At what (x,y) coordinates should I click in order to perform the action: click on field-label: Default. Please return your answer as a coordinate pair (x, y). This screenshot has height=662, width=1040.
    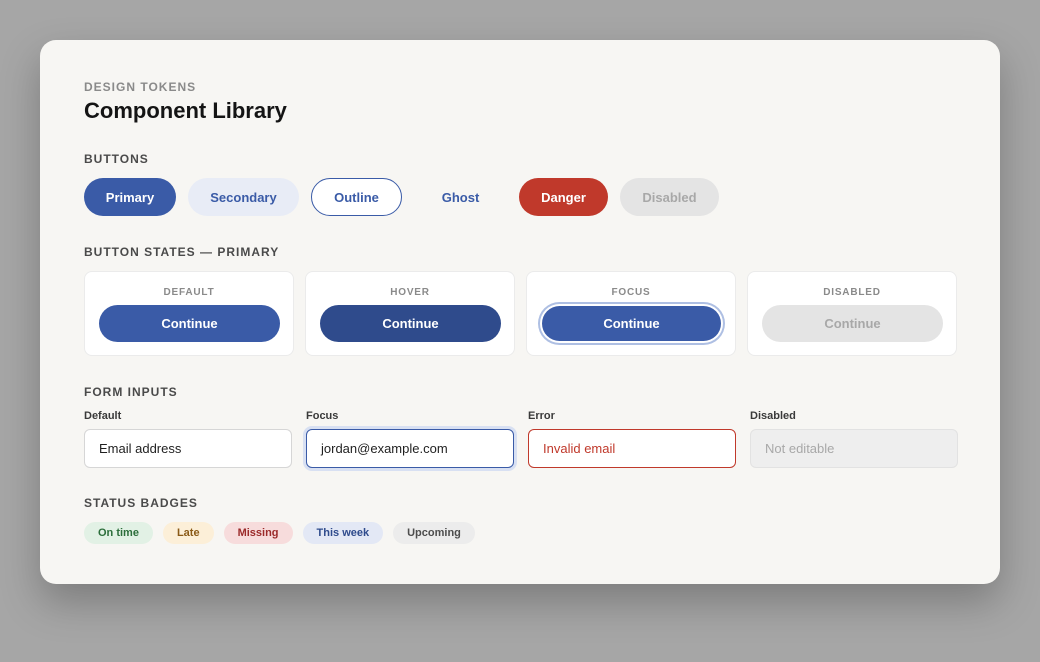
    Looking at the image, I should click on (103, 416).